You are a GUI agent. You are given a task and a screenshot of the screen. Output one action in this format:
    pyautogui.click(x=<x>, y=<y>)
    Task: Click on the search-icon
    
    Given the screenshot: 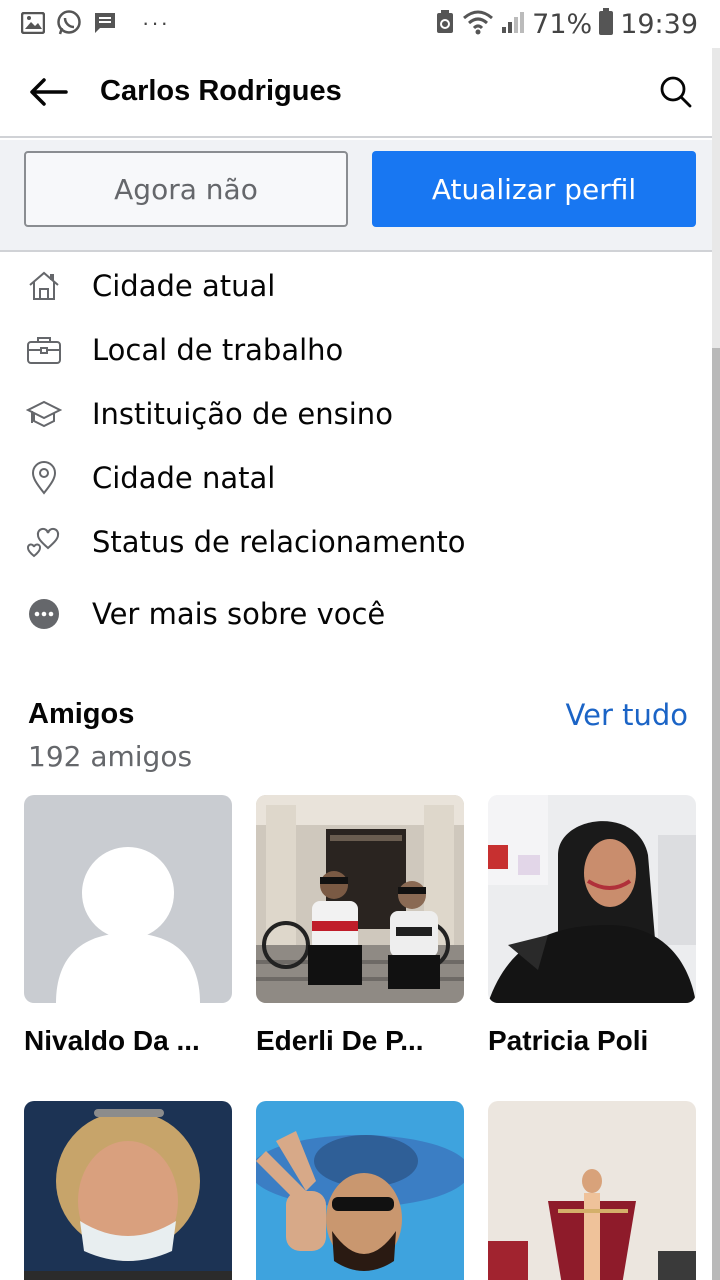 What is the action you would take?
    pyautogui.click(x=676, y=94)
    